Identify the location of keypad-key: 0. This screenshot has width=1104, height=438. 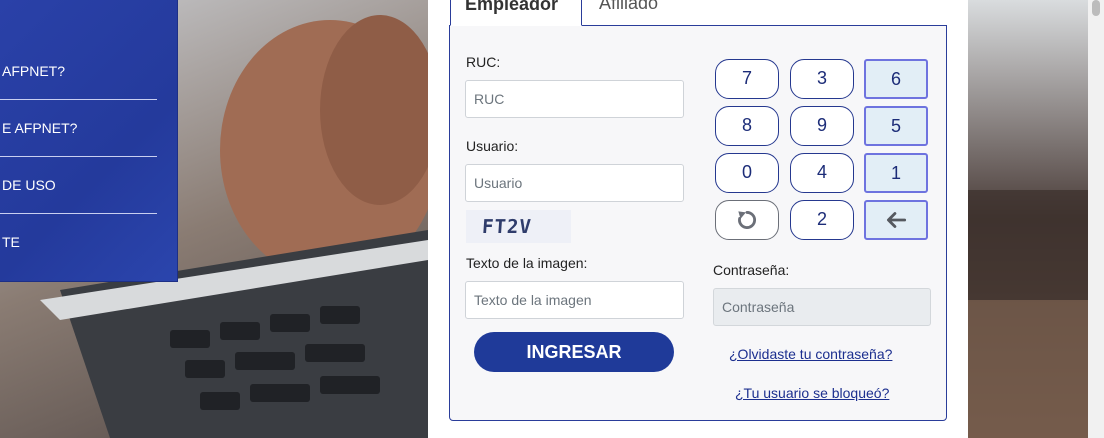
(747, 173).